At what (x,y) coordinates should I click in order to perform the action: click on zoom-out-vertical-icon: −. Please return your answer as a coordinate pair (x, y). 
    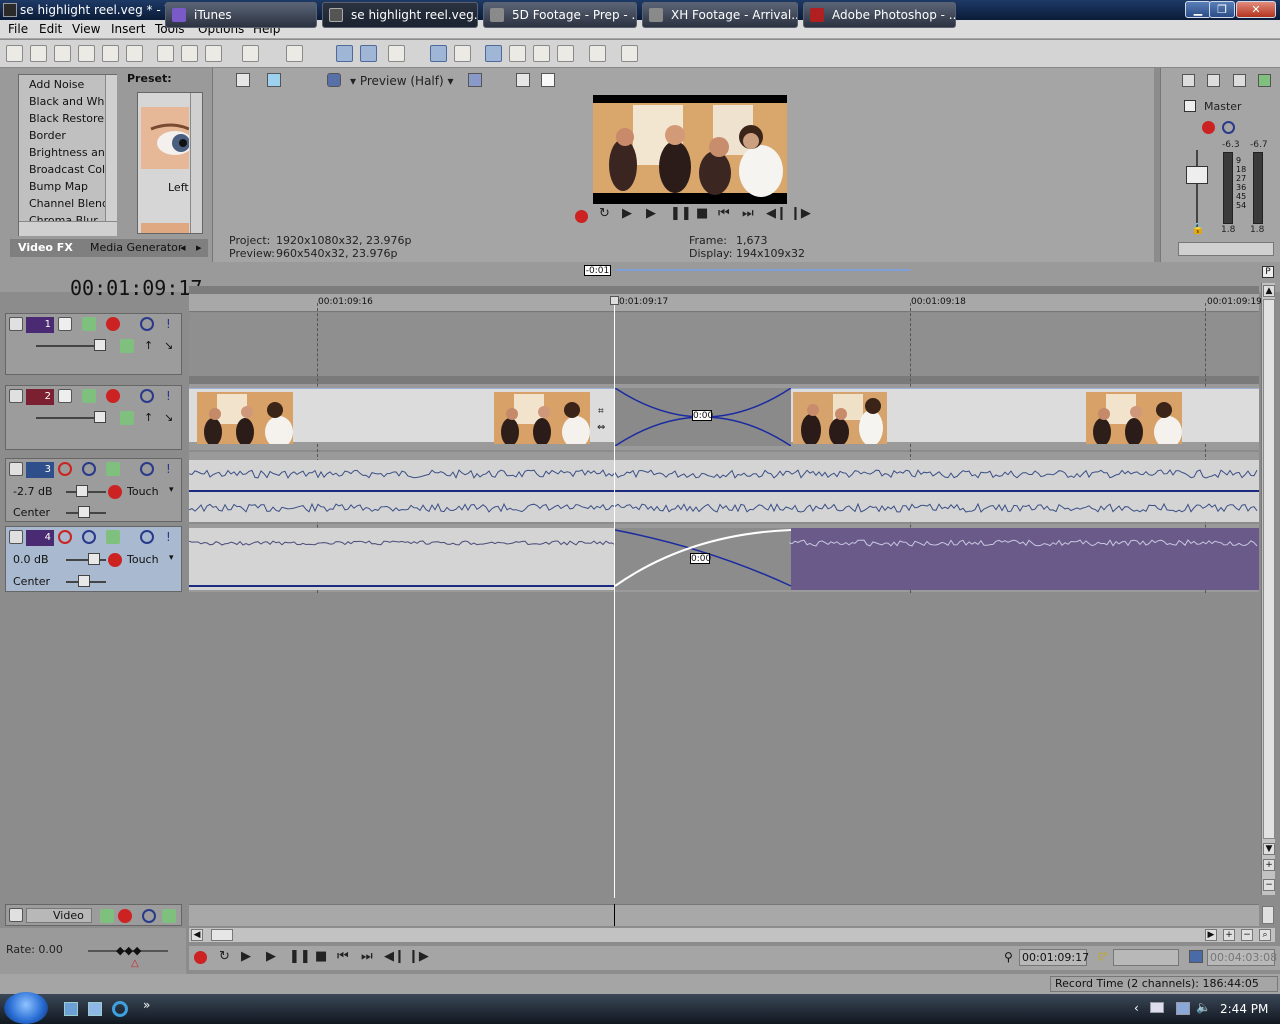
    Looking at the image, I should click on (1269, 885).